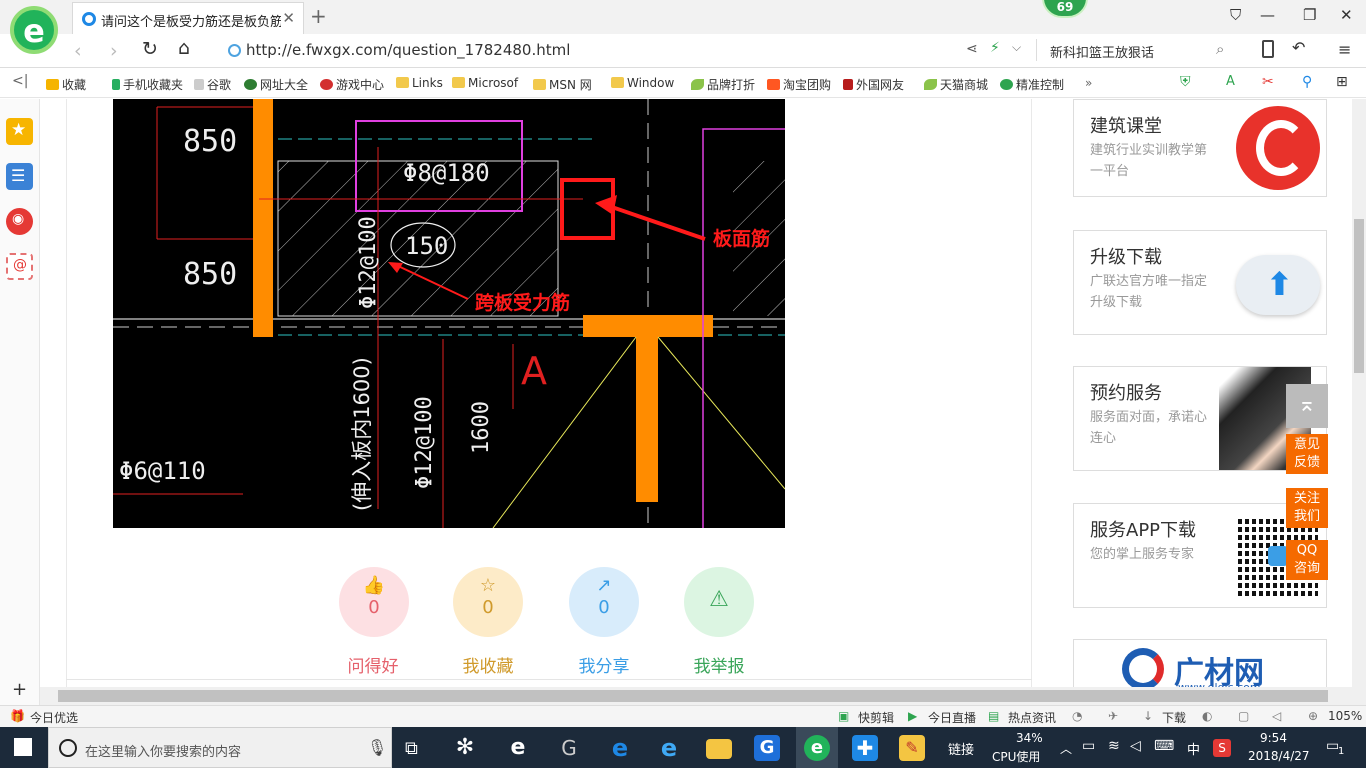 This screenshot has height=768, width=1366. Describe the element at coordinates (1298, 47) in the screenshot. I see `undo-icon: ↶` at that location.